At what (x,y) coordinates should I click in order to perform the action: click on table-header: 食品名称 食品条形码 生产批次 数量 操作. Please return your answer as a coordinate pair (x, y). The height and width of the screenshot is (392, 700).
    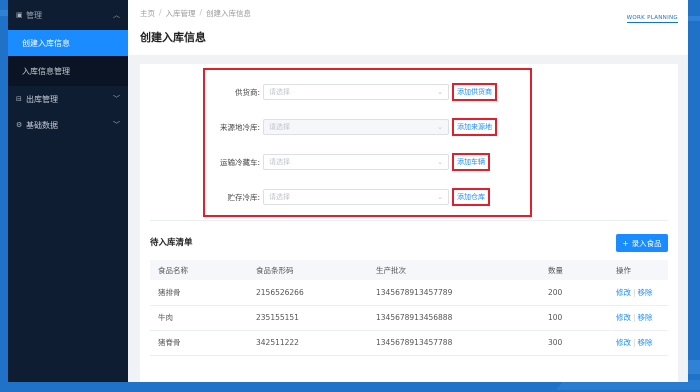
    Looking at the image, I should click on (409, 270).